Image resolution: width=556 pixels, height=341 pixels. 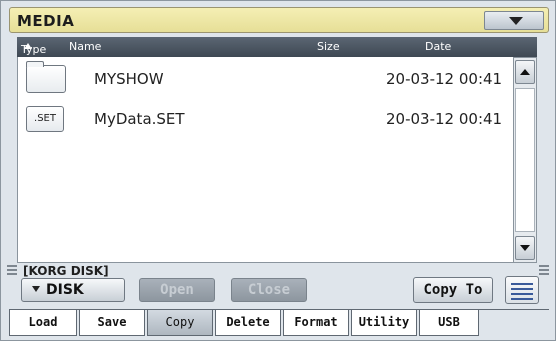 What do you see at coordinates (180, 323) in the screenshot?
I see `tab-copy: Copy` at bounding box center [180, 323].